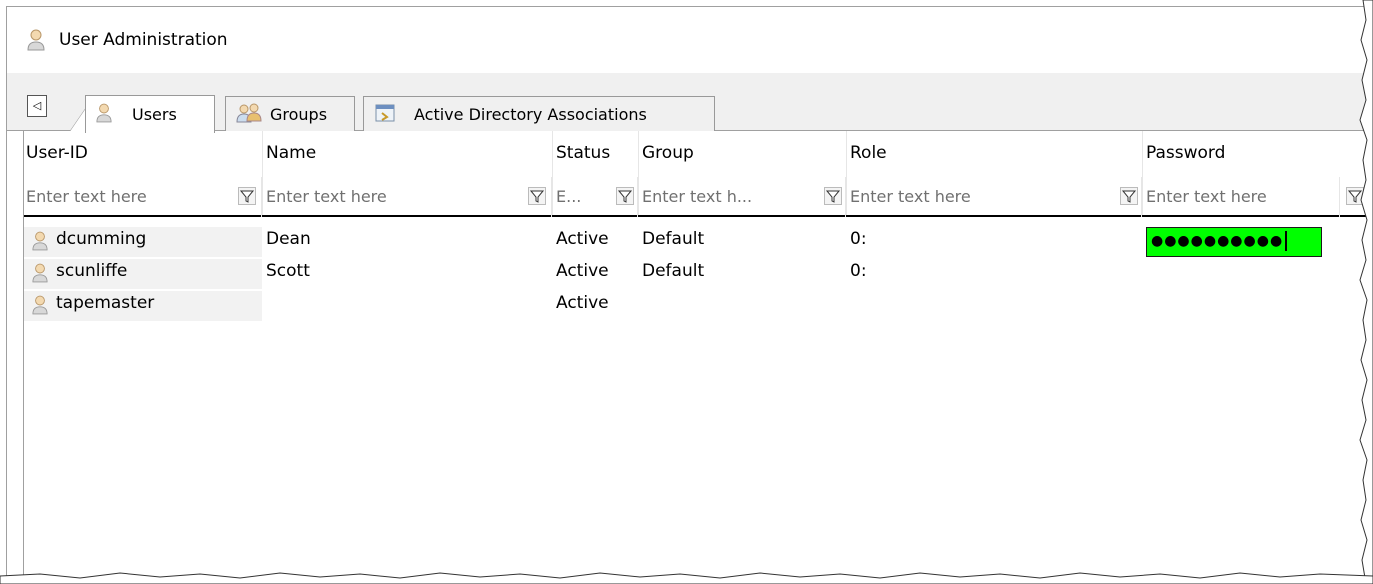 Image resolution: width=1373 pixels, height=584 pixels. Describe the element at coordinates (385, 115) in the screenshot. I see `active-directory-icon` at that location.